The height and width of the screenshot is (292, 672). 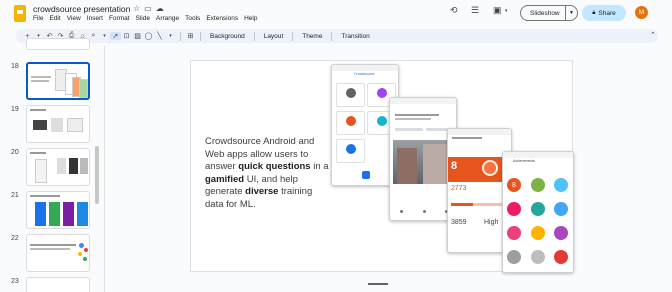 I want to click on menu-slide: Slide, so click(x=143, y=18).